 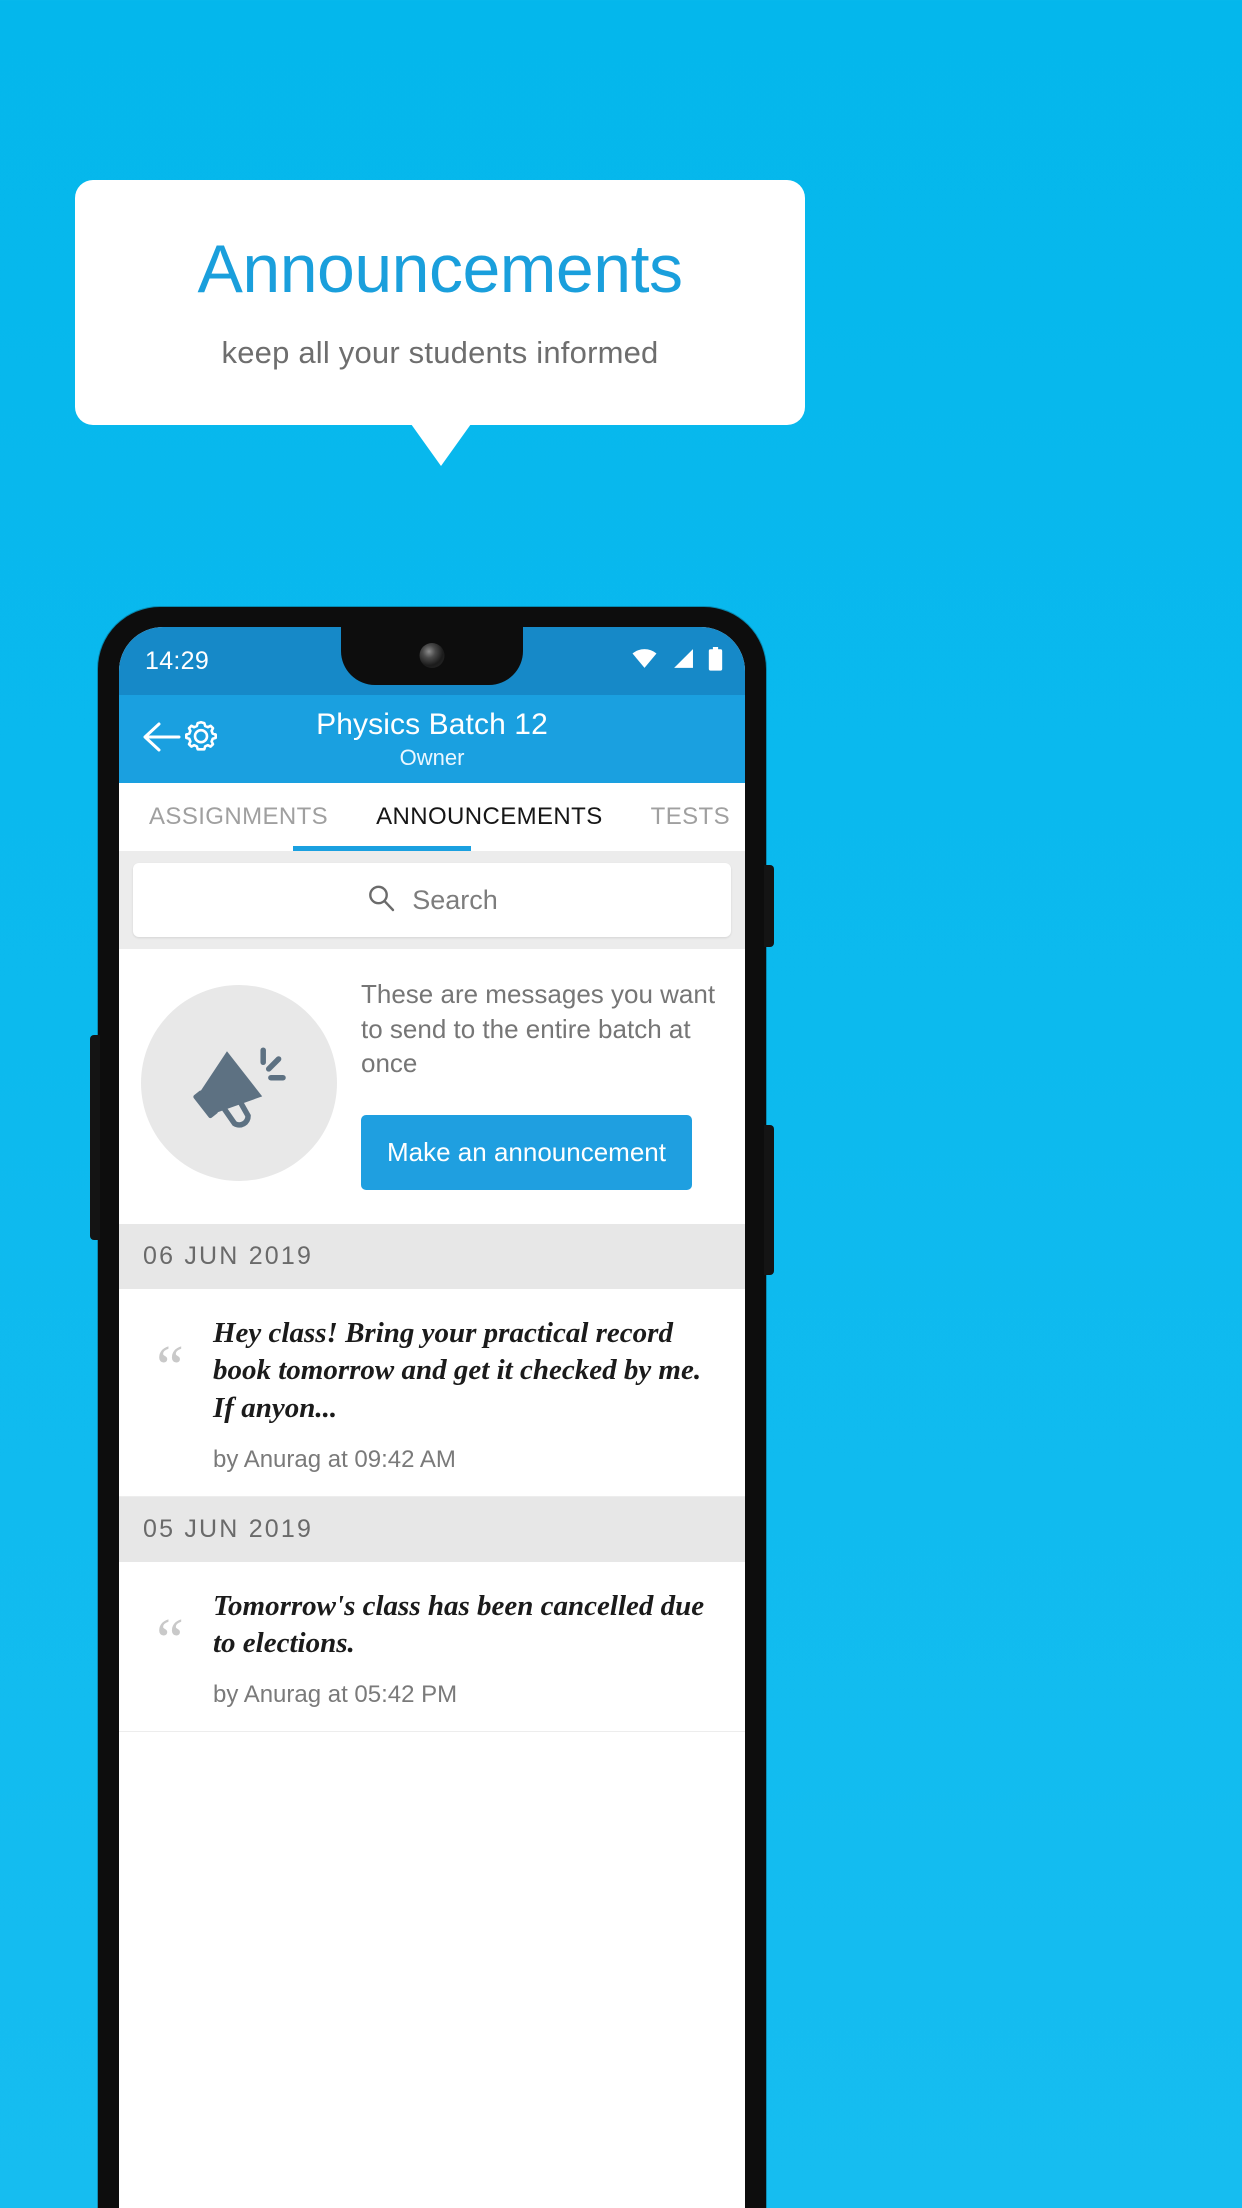 I want to click on megaphone-icon, so click(x=239, y=1083).